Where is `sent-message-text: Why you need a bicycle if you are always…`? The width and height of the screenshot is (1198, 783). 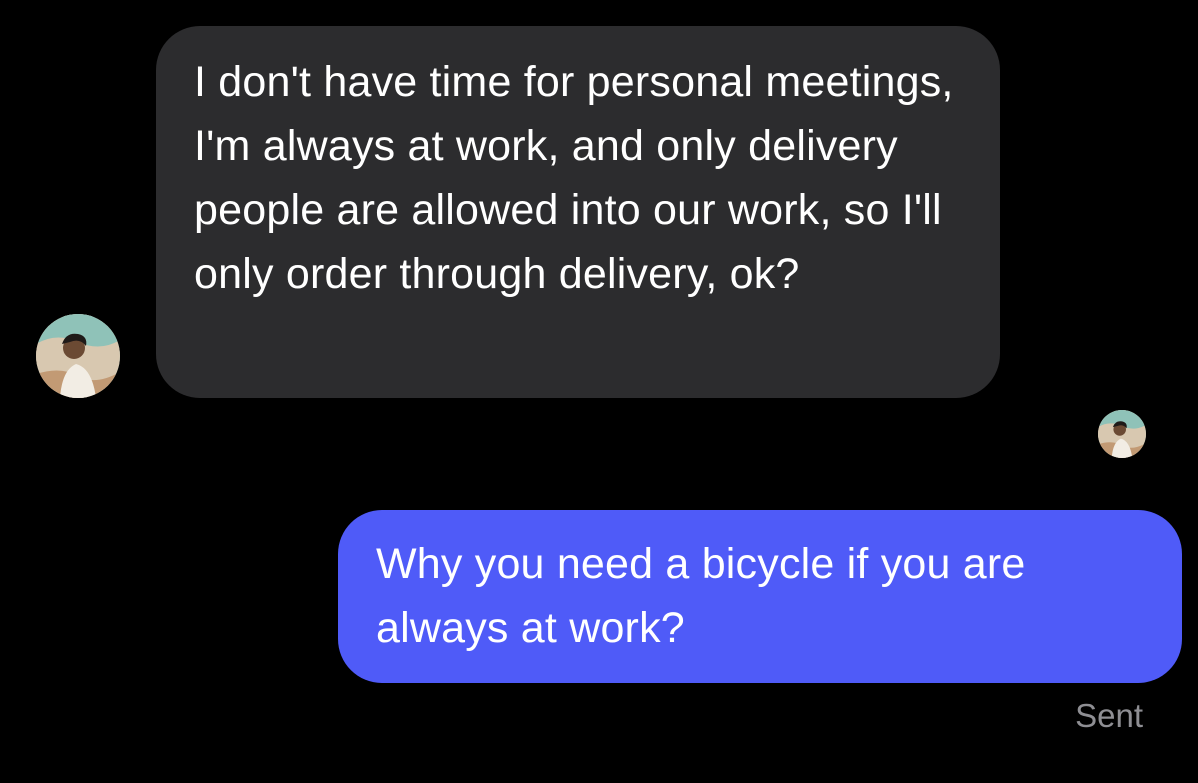 sent-message-text: Why you need a bicycle if you are always… is located at coordinates (701, 596).